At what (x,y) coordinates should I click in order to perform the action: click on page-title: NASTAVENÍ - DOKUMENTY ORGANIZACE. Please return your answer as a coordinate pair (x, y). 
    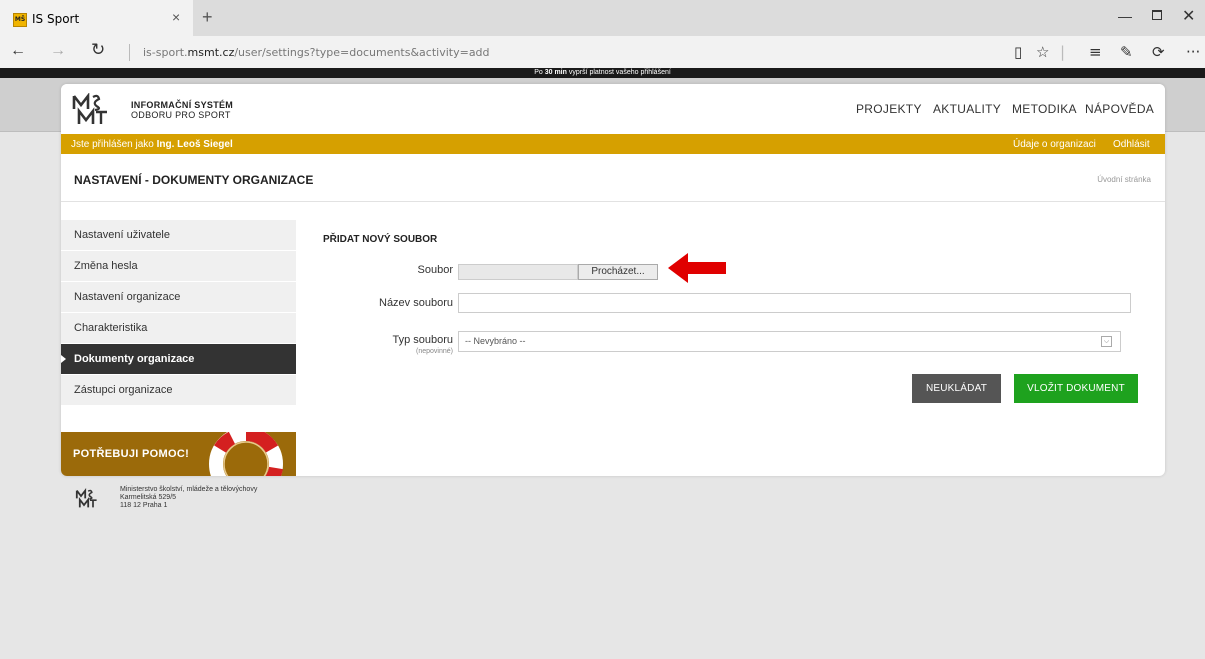
    Looking at the image, I should click on (194, 180).